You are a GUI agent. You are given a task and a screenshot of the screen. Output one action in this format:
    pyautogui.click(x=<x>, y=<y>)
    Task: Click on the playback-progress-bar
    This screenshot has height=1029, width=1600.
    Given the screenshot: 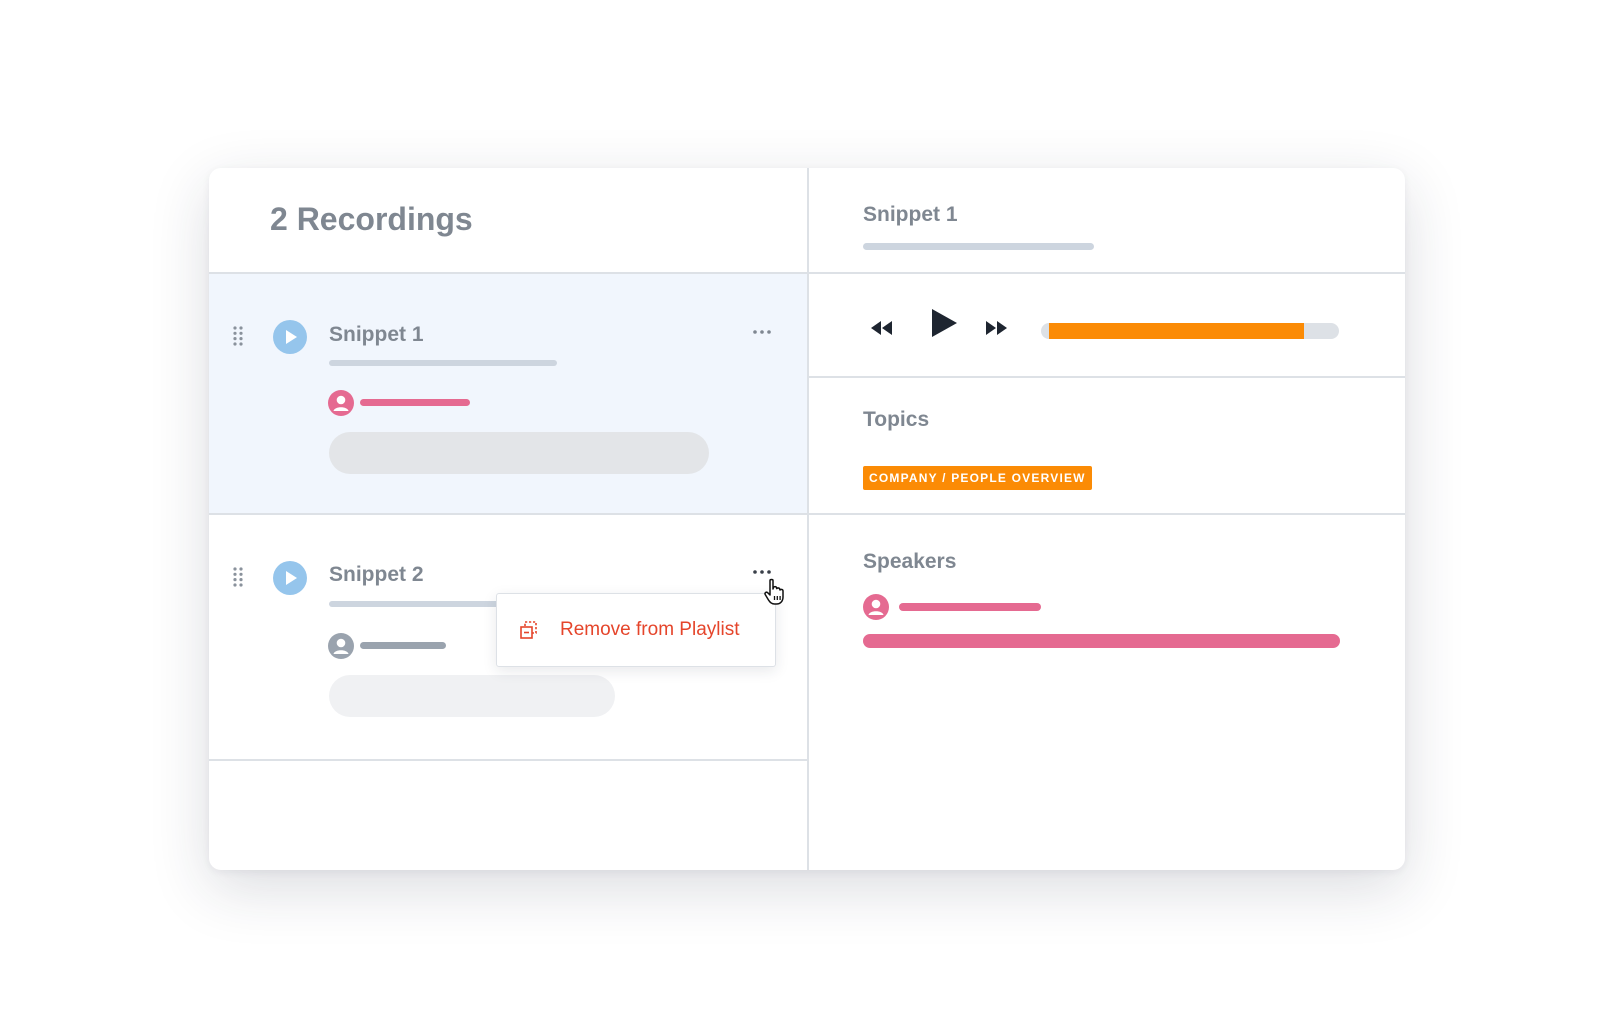 What is the action you would take?
    pyautogui.click(x=1190, y=331)
    